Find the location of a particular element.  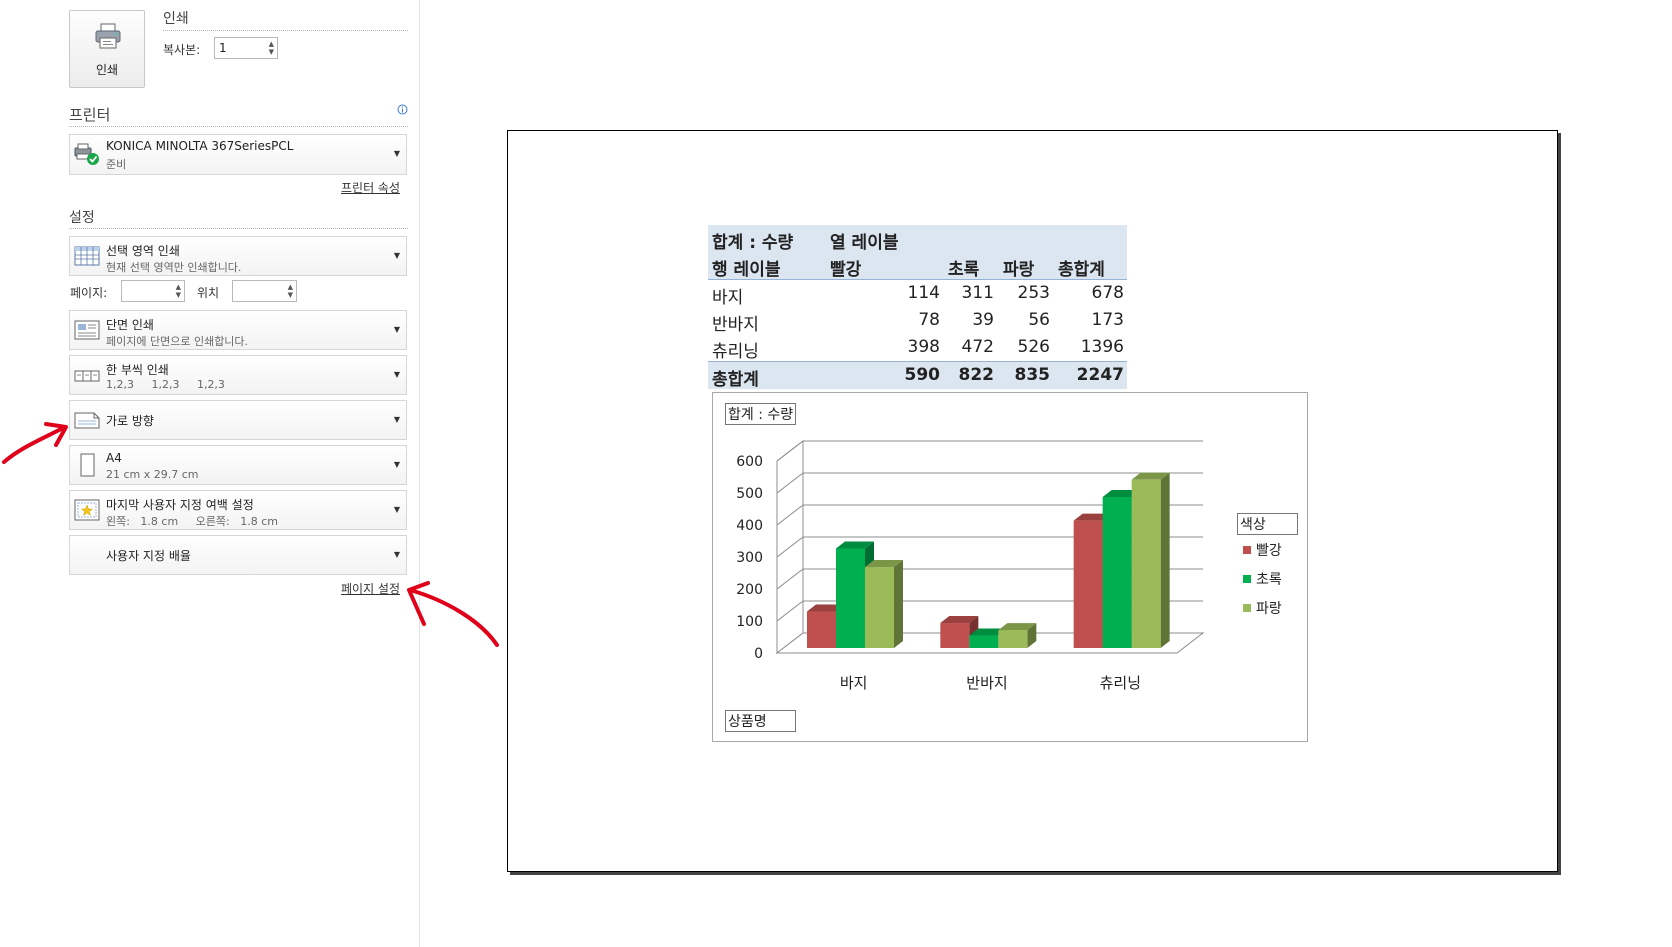

pivot-cell: 39 is located at coordinates (983, 320).